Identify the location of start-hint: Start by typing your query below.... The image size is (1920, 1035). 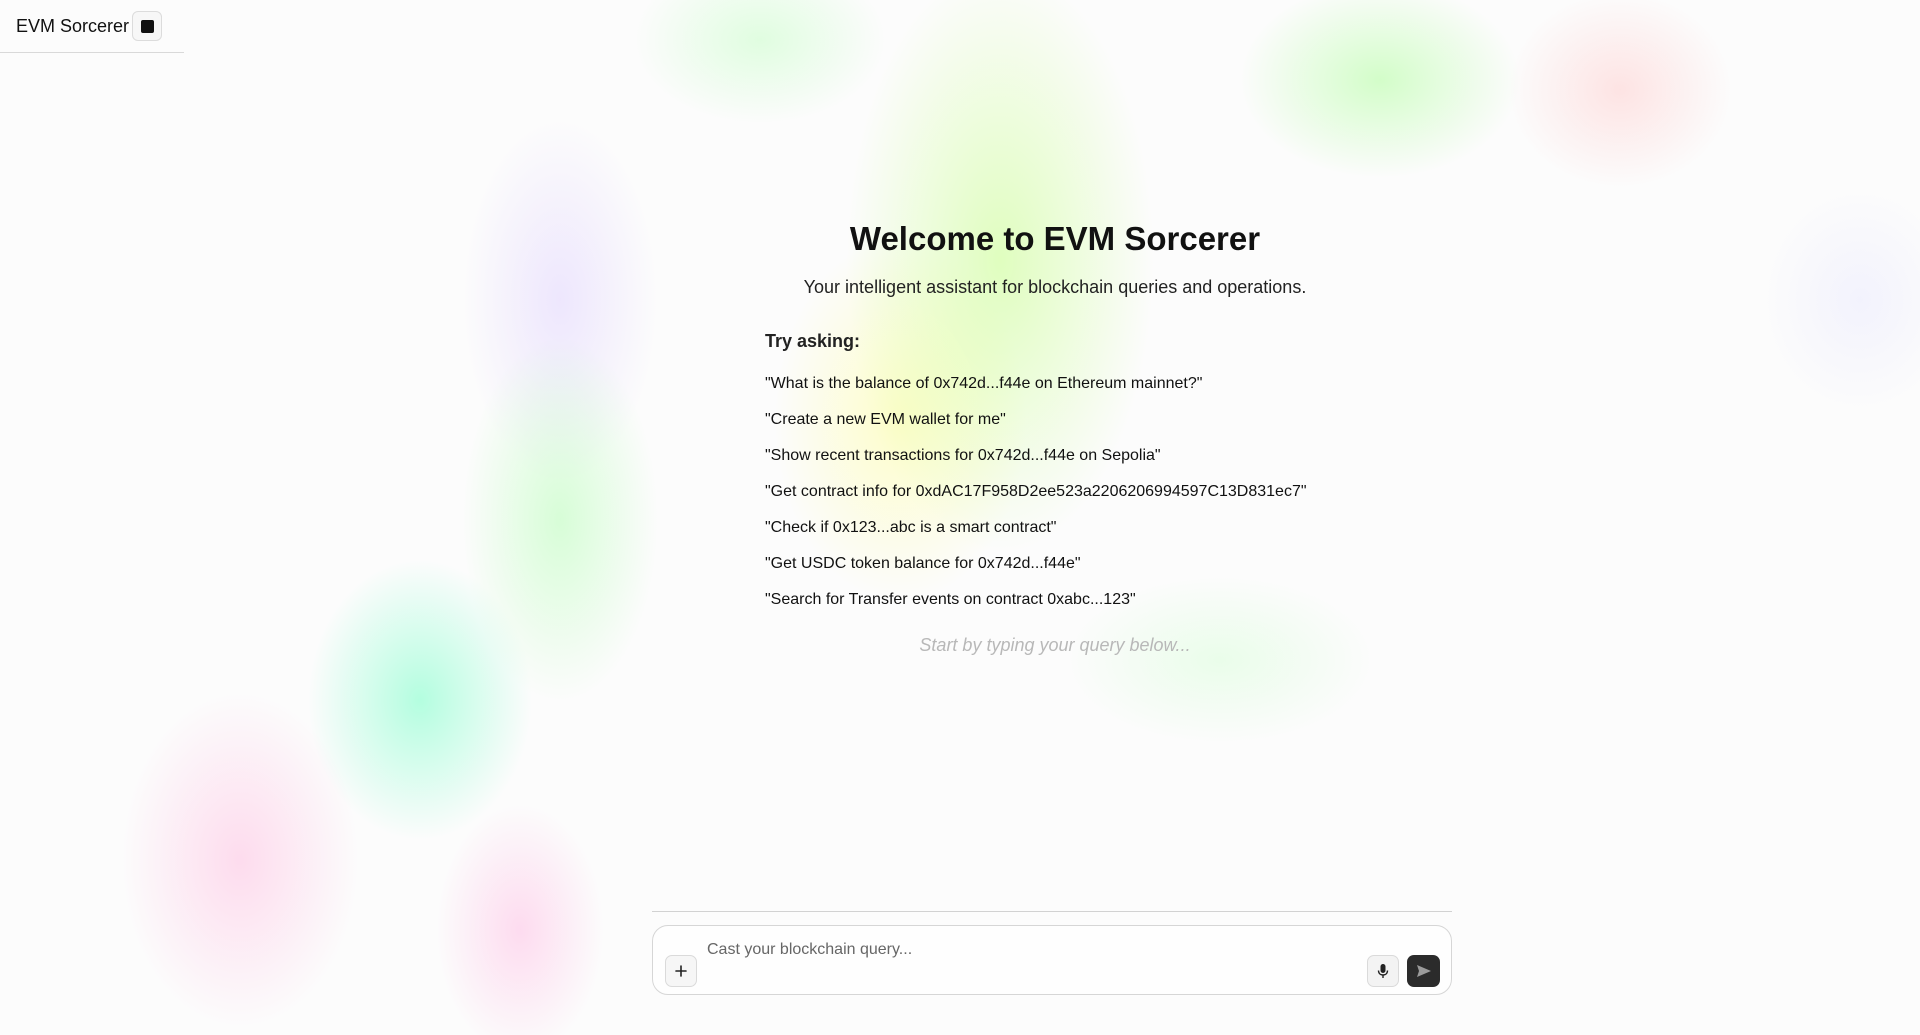
(1055, 645).